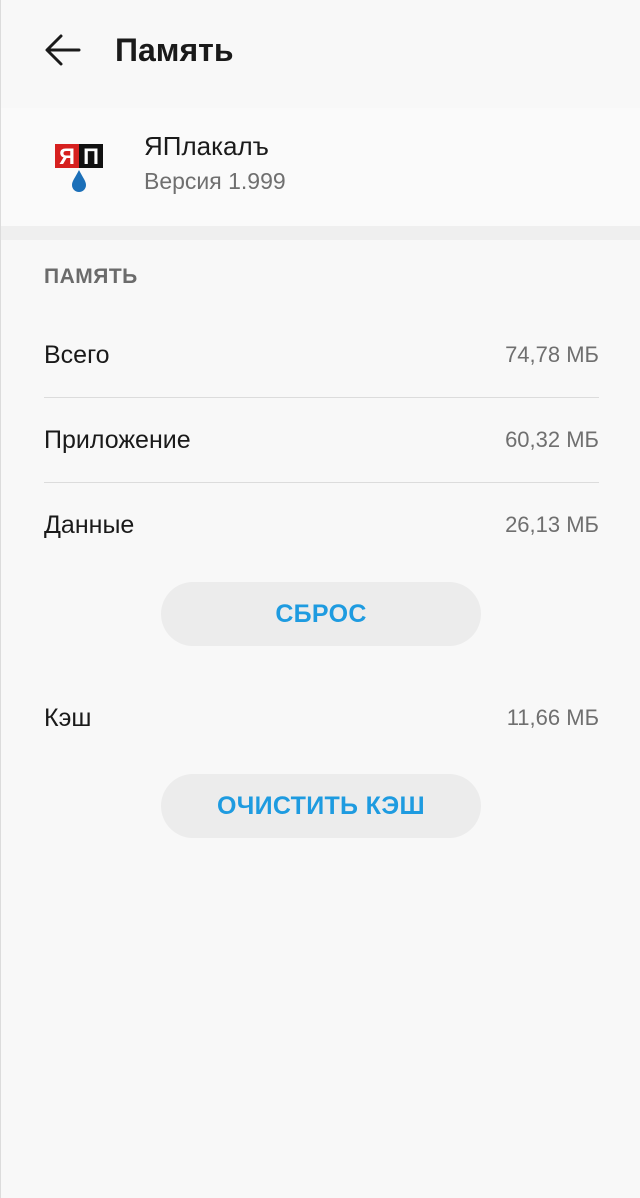  Describe the element at coordinates (80, 166) in the screenshot. I see `app-logo: Я П` at that location.